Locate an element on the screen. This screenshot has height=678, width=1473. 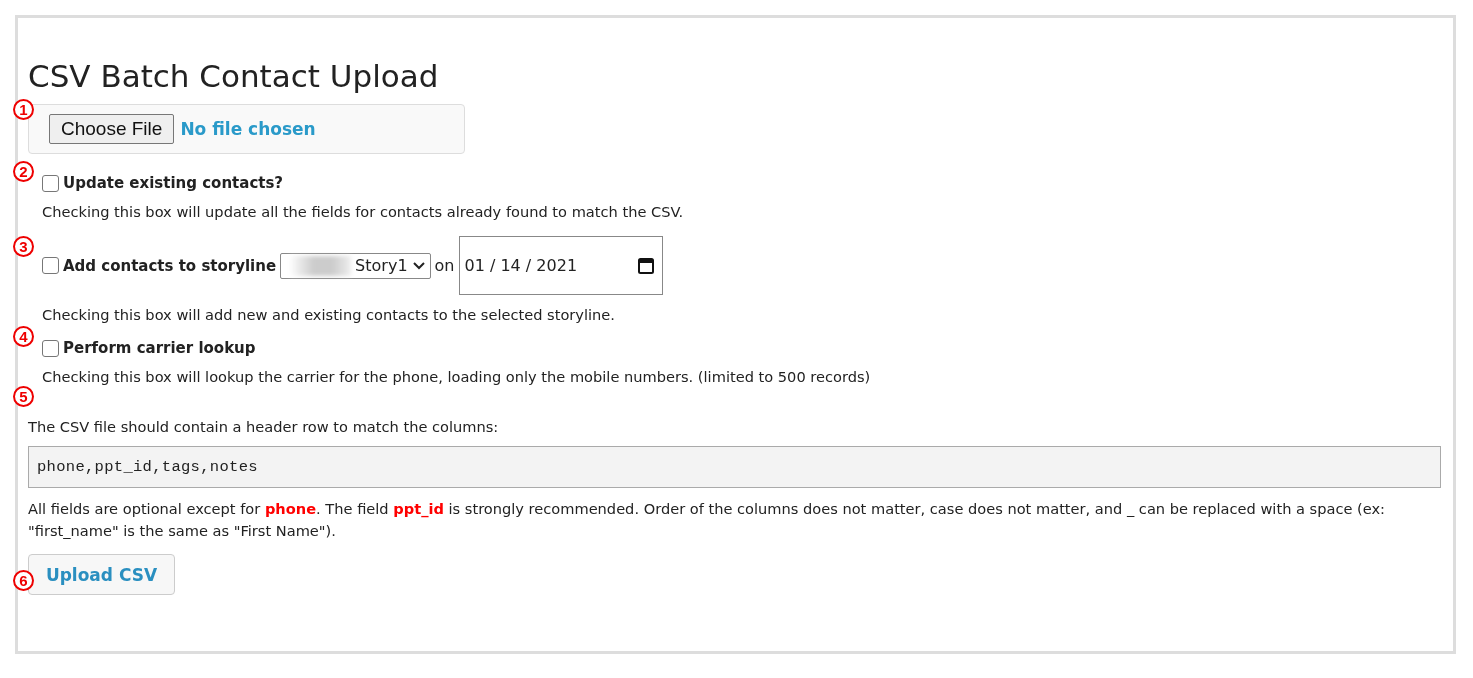
columns-code: phone,ppt_id,tags,notes is located at coordinates (734, 467).